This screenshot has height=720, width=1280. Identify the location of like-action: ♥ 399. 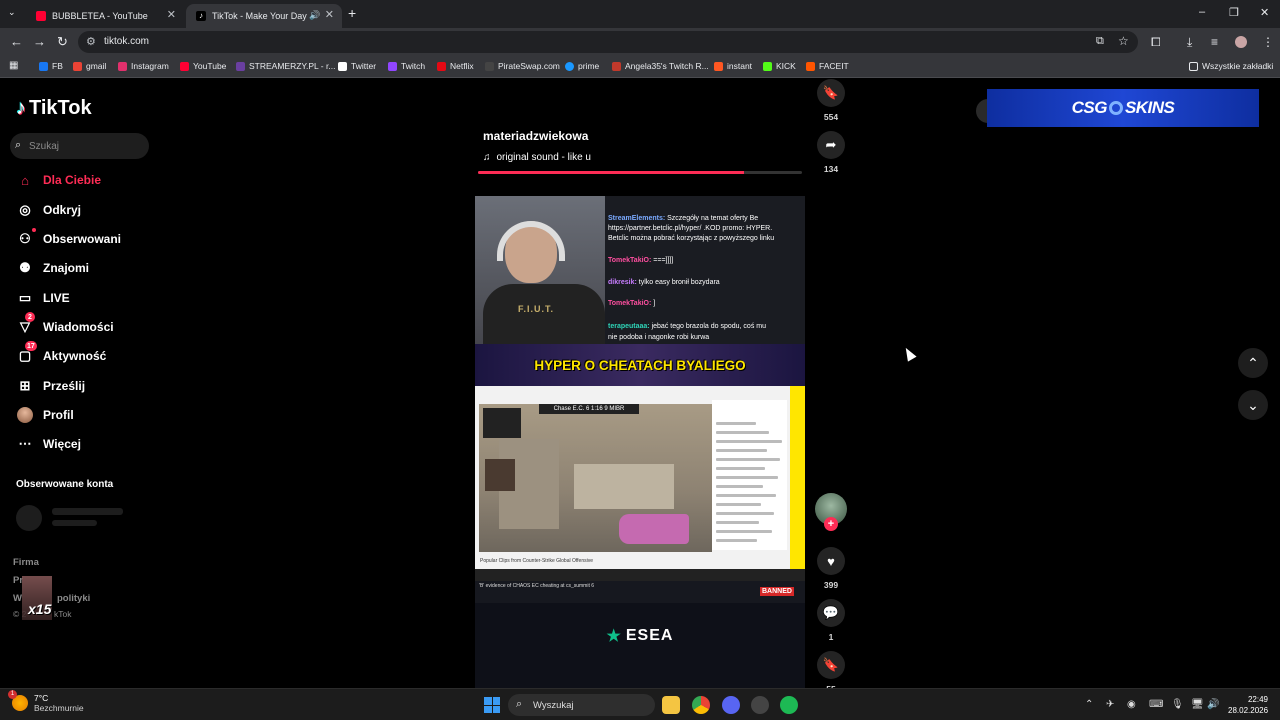
(831, 568).